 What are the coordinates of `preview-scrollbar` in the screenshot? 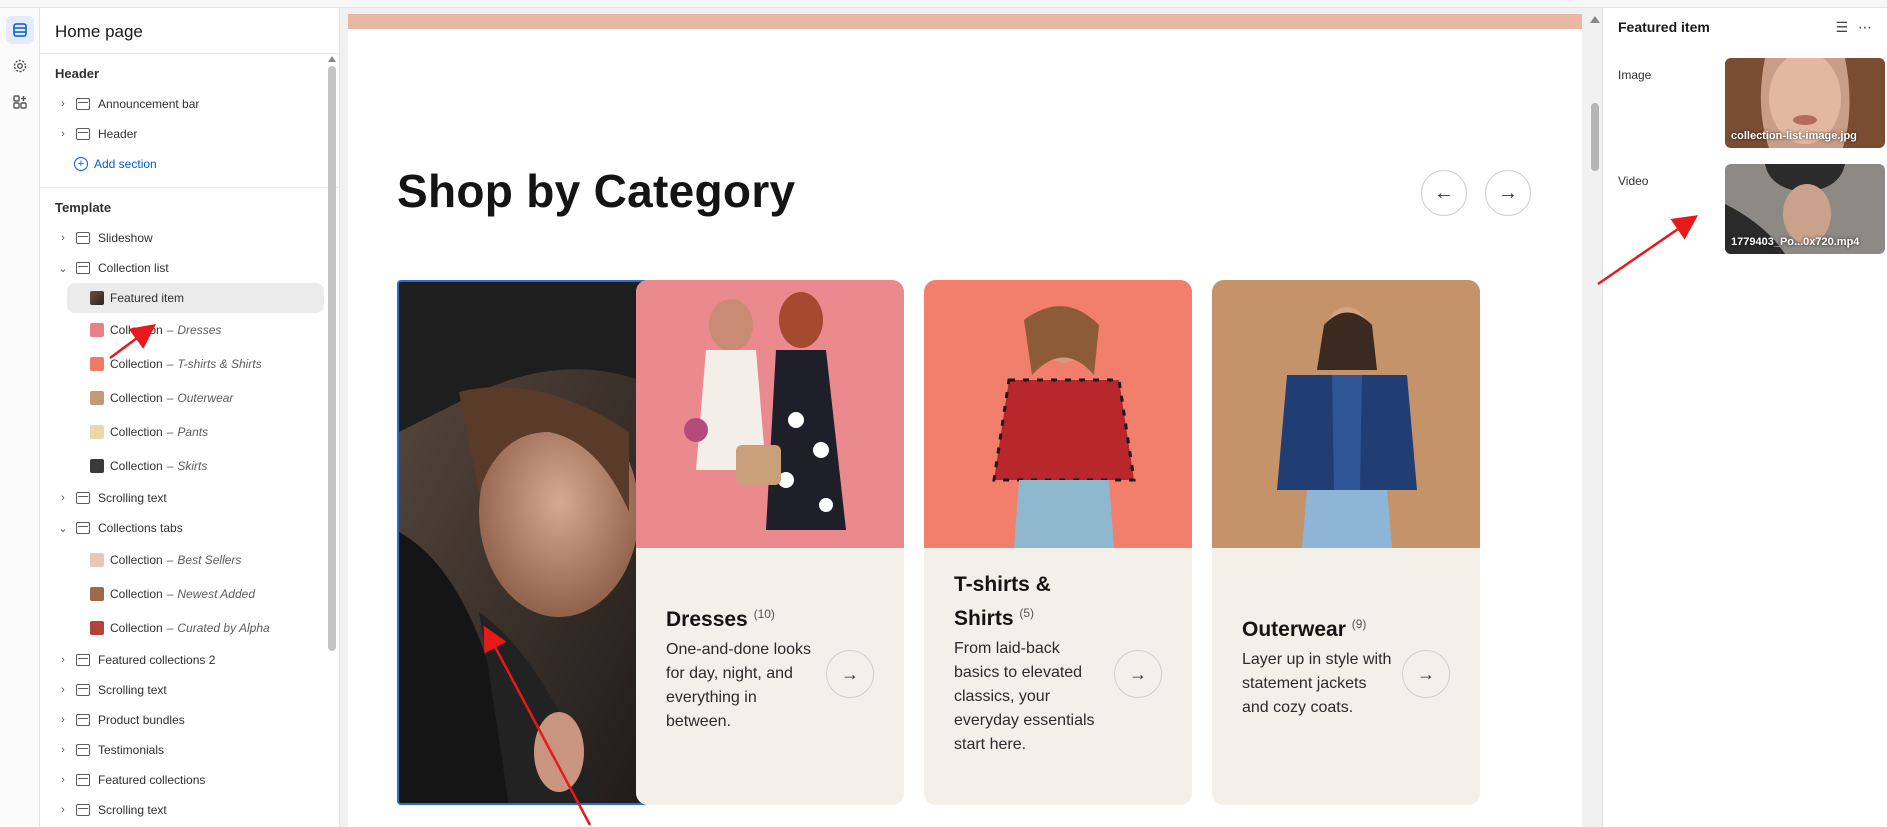 It's located at (1595, 93).